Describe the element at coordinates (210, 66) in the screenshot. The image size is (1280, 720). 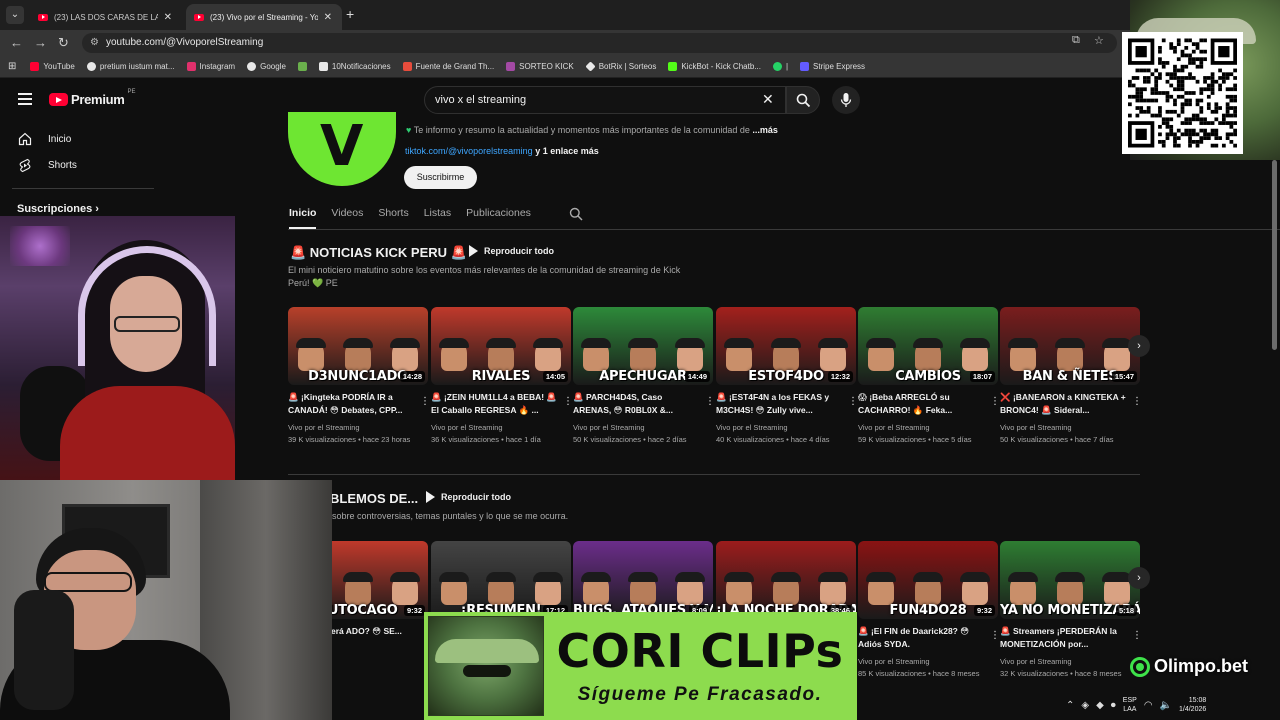
I see `bookmark-instagram: Instagram` at that location.